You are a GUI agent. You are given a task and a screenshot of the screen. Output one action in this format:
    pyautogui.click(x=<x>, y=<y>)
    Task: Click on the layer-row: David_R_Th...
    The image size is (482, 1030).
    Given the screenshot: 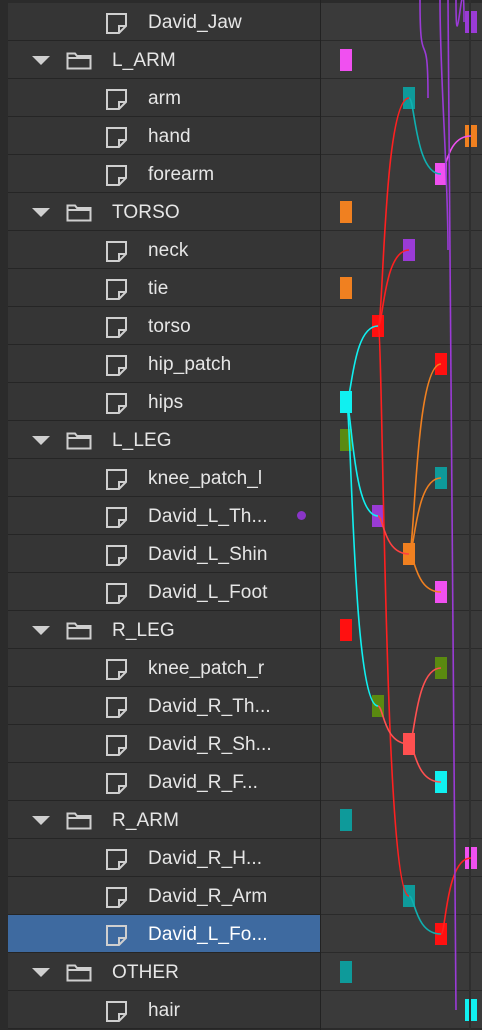 What is the action you would take?
    pyautogui.click(x=241, y=706)
    